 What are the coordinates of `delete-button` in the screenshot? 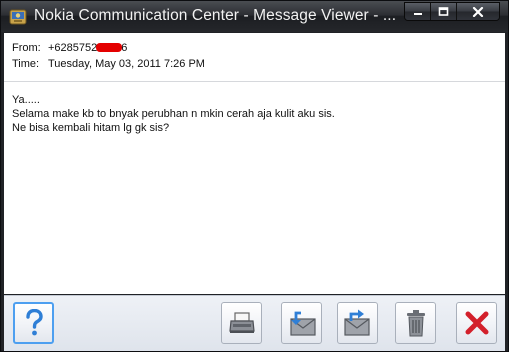 It's located at (415, 323).